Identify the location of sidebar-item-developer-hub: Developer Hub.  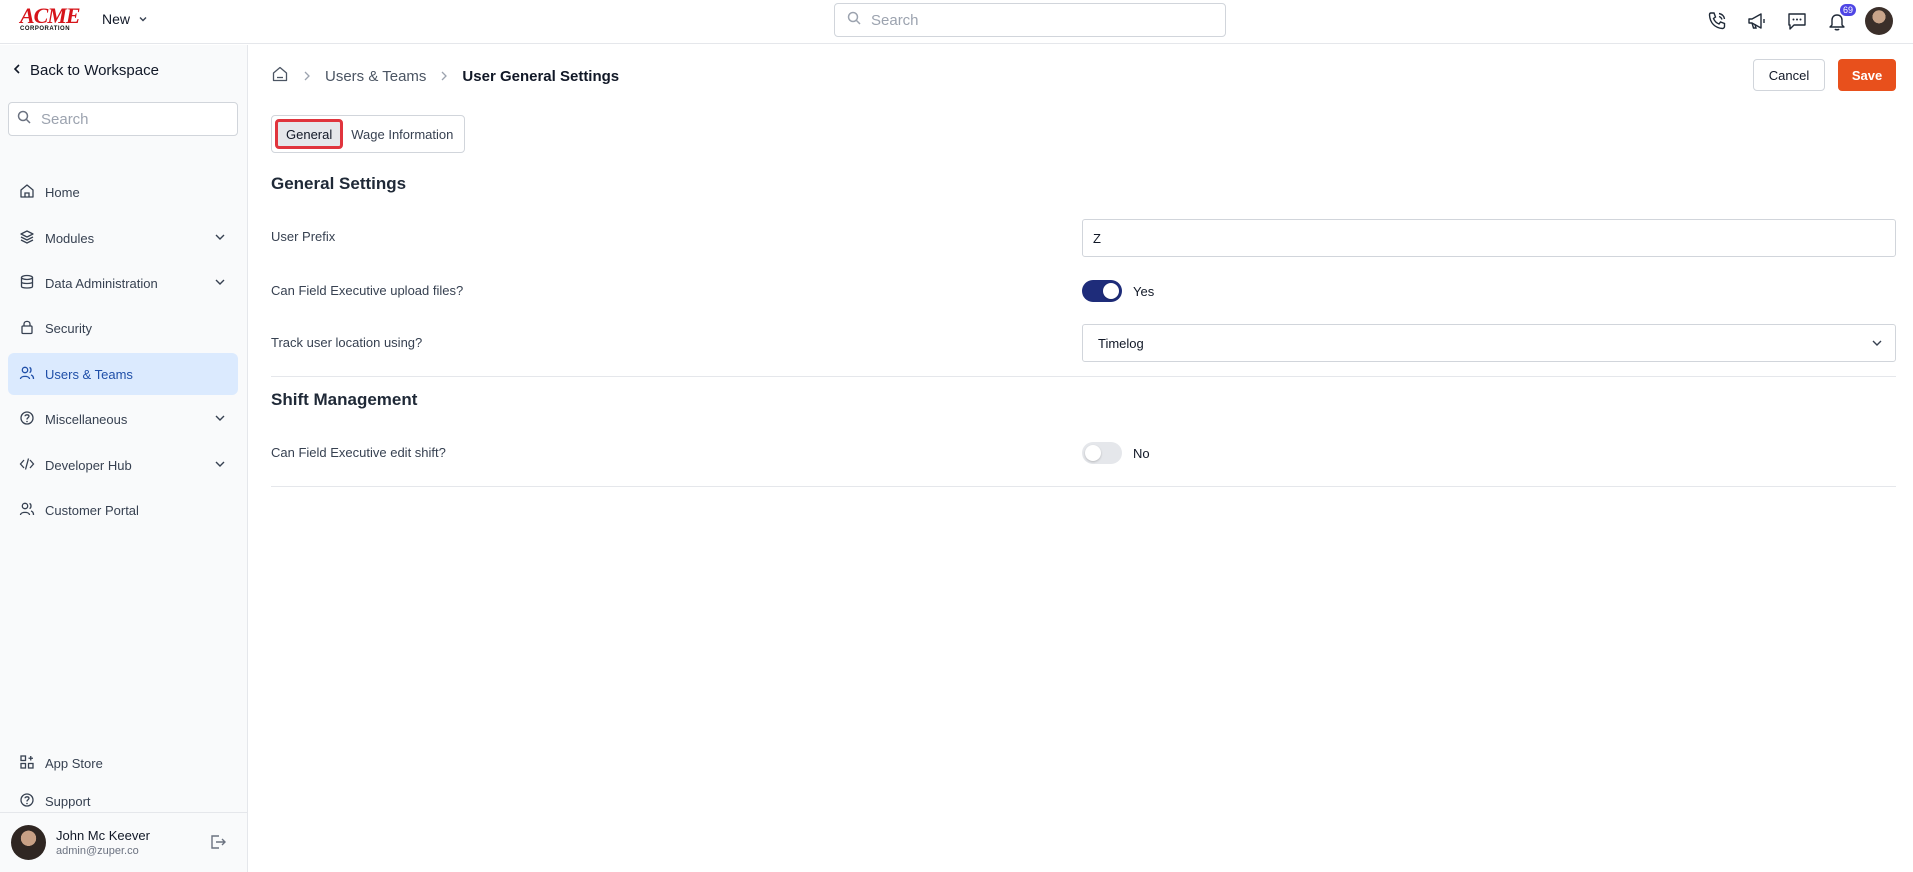
(123, 465).